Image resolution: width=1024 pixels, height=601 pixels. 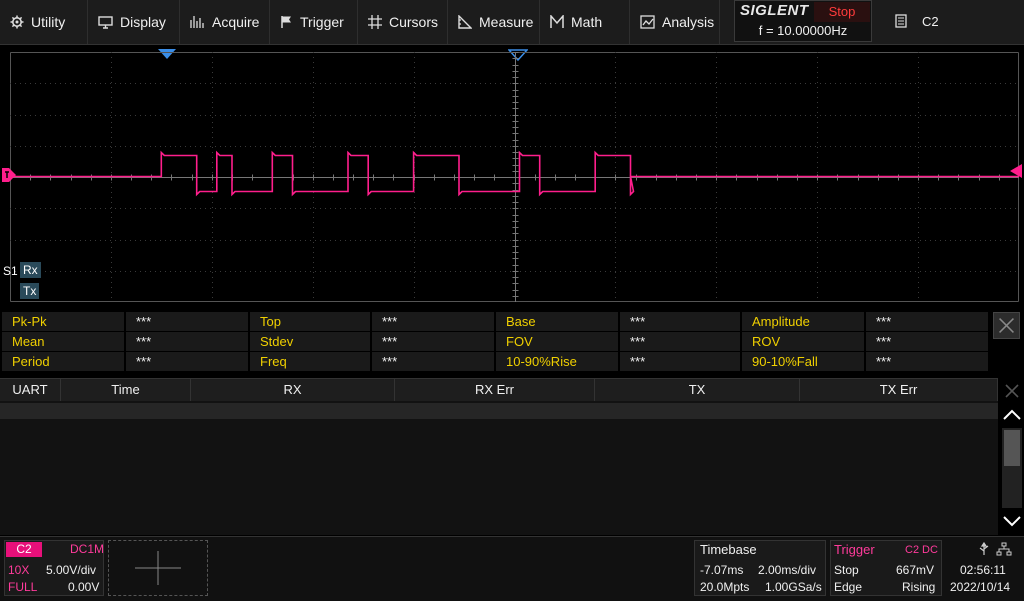 I want to click on channel-name: C2, so click(x=24, y=549).